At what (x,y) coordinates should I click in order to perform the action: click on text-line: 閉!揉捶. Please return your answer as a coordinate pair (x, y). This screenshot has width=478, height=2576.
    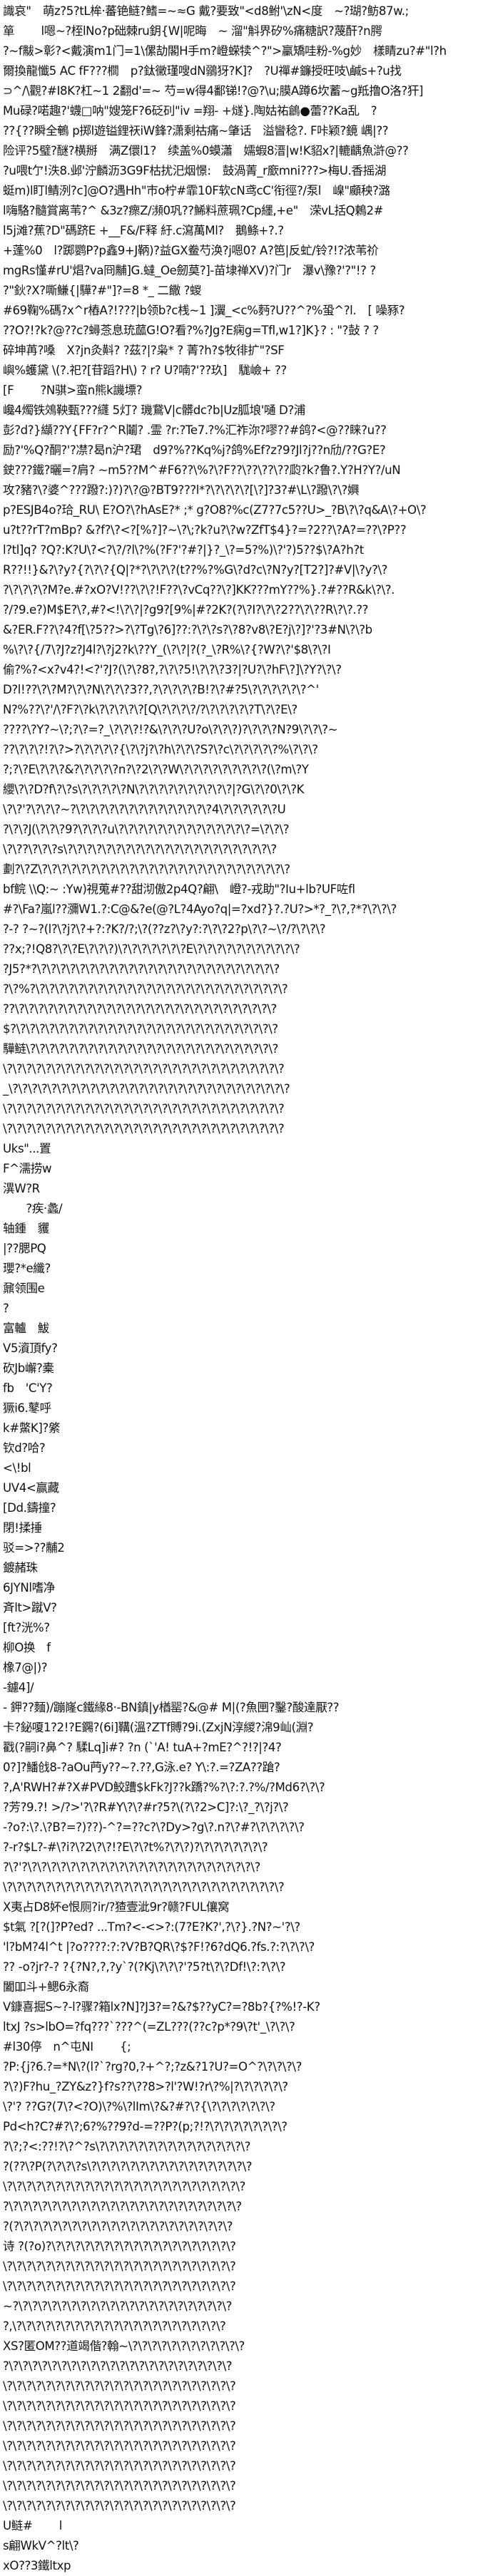
    Looking at the image, I should click on (22, 1528).